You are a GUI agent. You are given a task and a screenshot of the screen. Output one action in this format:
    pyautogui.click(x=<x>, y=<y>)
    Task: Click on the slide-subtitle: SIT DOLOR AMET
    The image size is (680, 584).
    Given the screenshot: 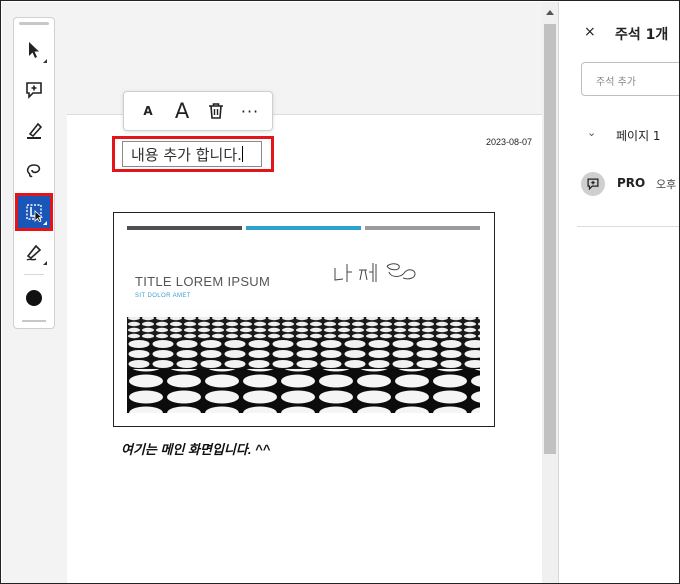 What is the action you would take?
    pyautogui.click(x=163, y=296)
    